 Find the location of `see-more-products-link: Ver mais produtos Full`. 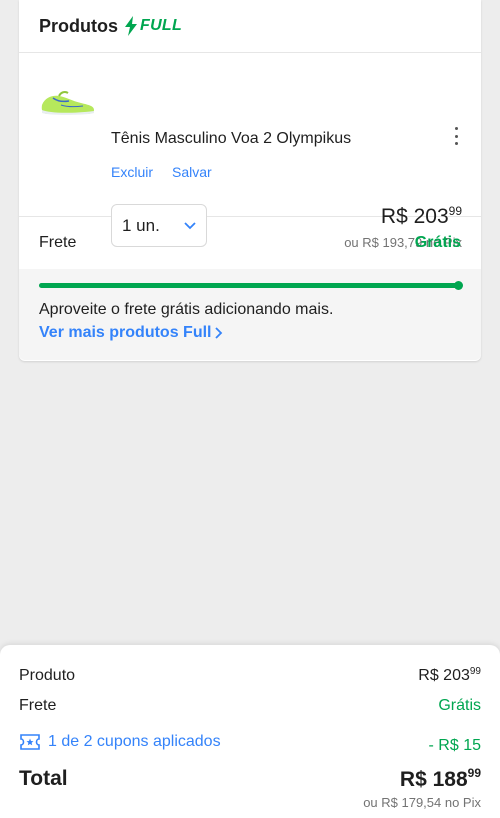

see-more-products-link: Ver mais produtos Full is located at coordinates (131, 333).